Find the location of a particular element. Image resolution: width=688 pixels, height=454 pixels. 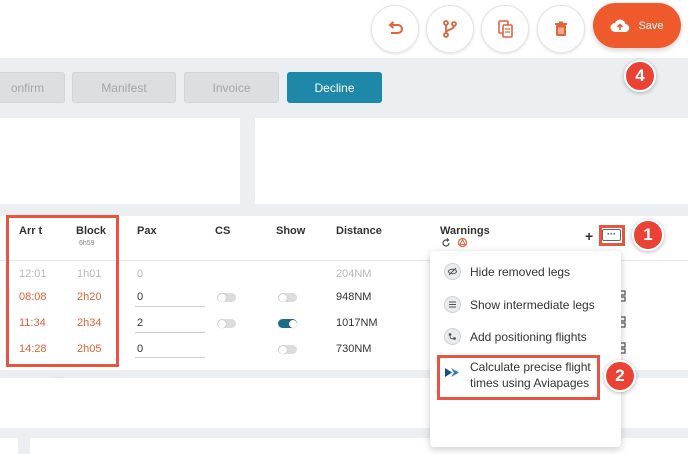

add-leg-button: + is located at coordinates (589, 236).